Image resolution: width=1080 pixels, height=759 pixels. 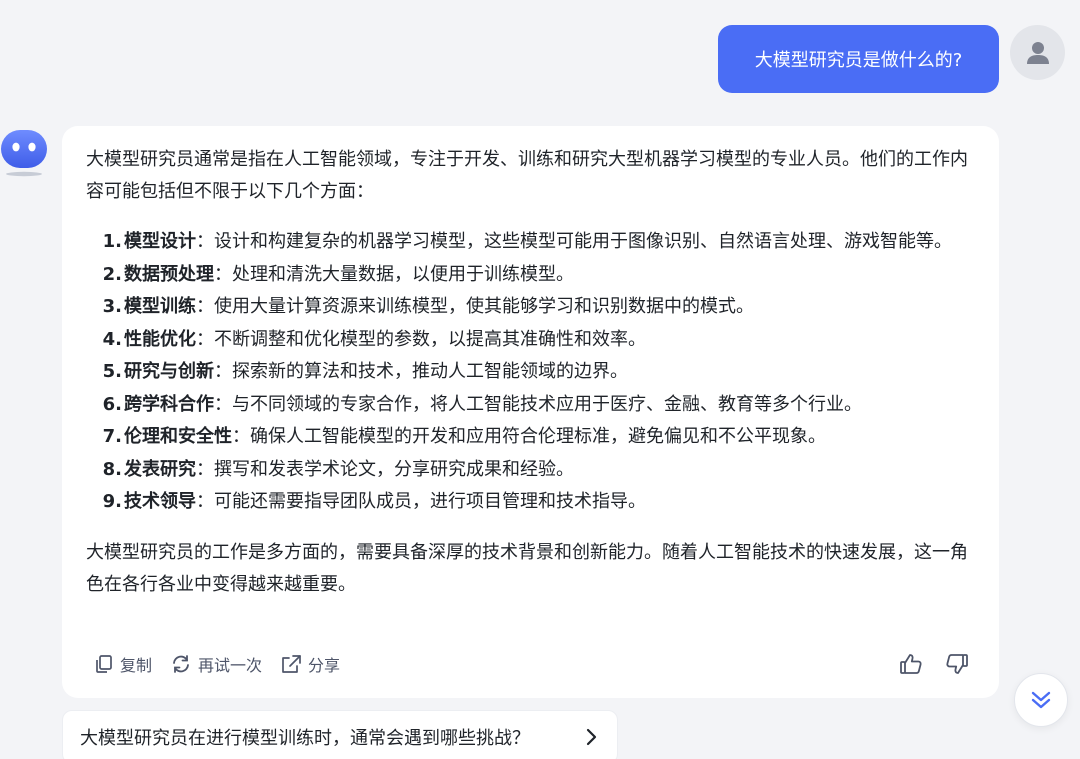 I want to click on thumbs-up-icon, so click(x=911, y=664).